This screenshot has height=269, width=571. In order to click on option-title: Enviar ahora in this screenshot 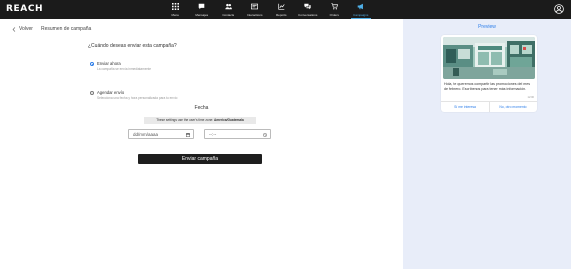, I will do `click(109, 63)`.